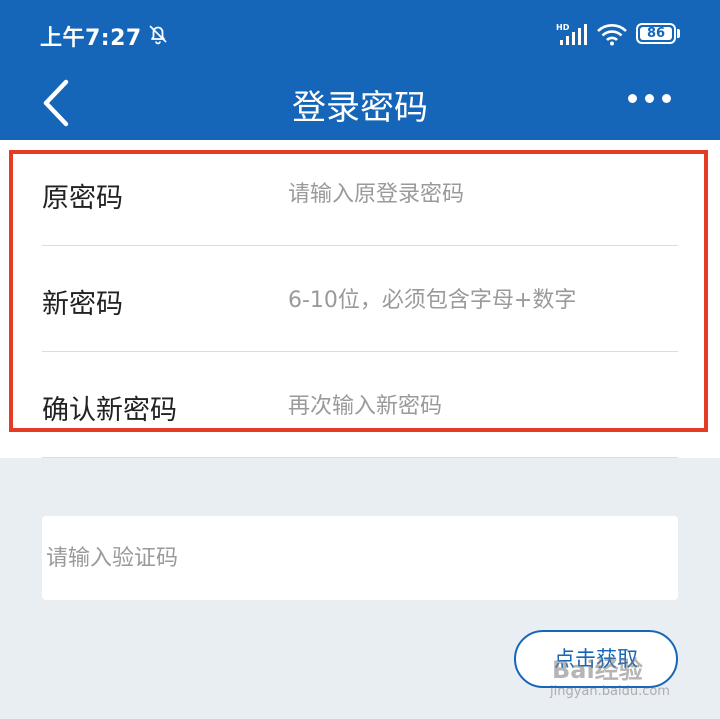 Image resolution: width=720 pixels, height=719 pixels. Describe the element at coordinates (483, 194) in the screenshot. I see `old-password-input` at that location.